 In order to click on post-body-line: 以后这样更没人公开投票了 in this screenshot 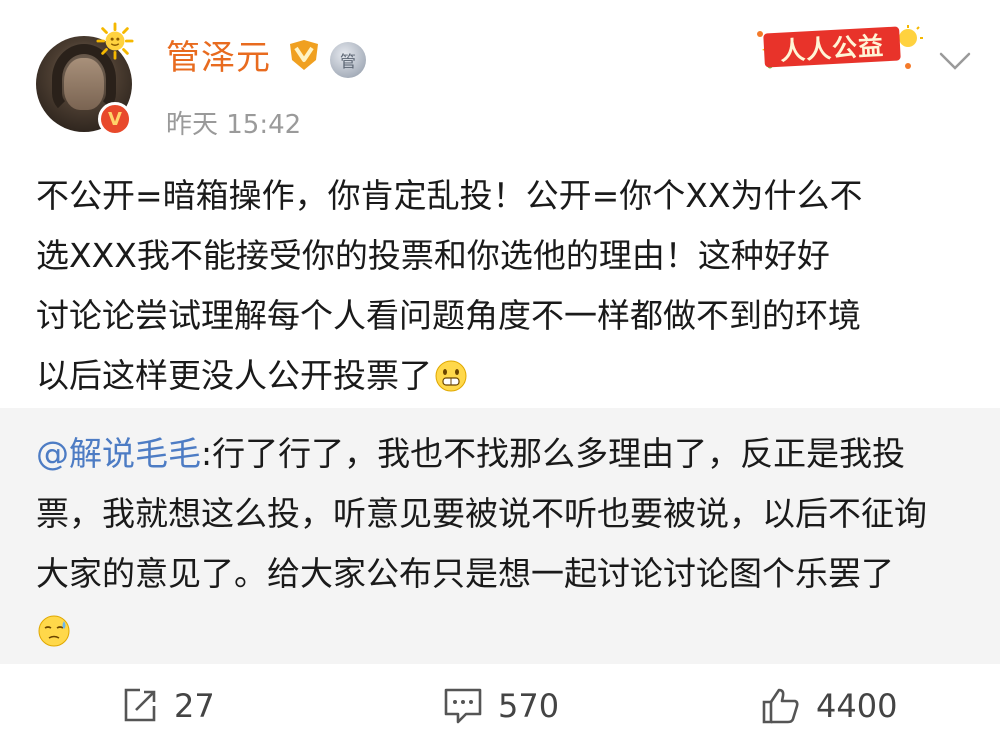, I will do `click(234, 375)`.